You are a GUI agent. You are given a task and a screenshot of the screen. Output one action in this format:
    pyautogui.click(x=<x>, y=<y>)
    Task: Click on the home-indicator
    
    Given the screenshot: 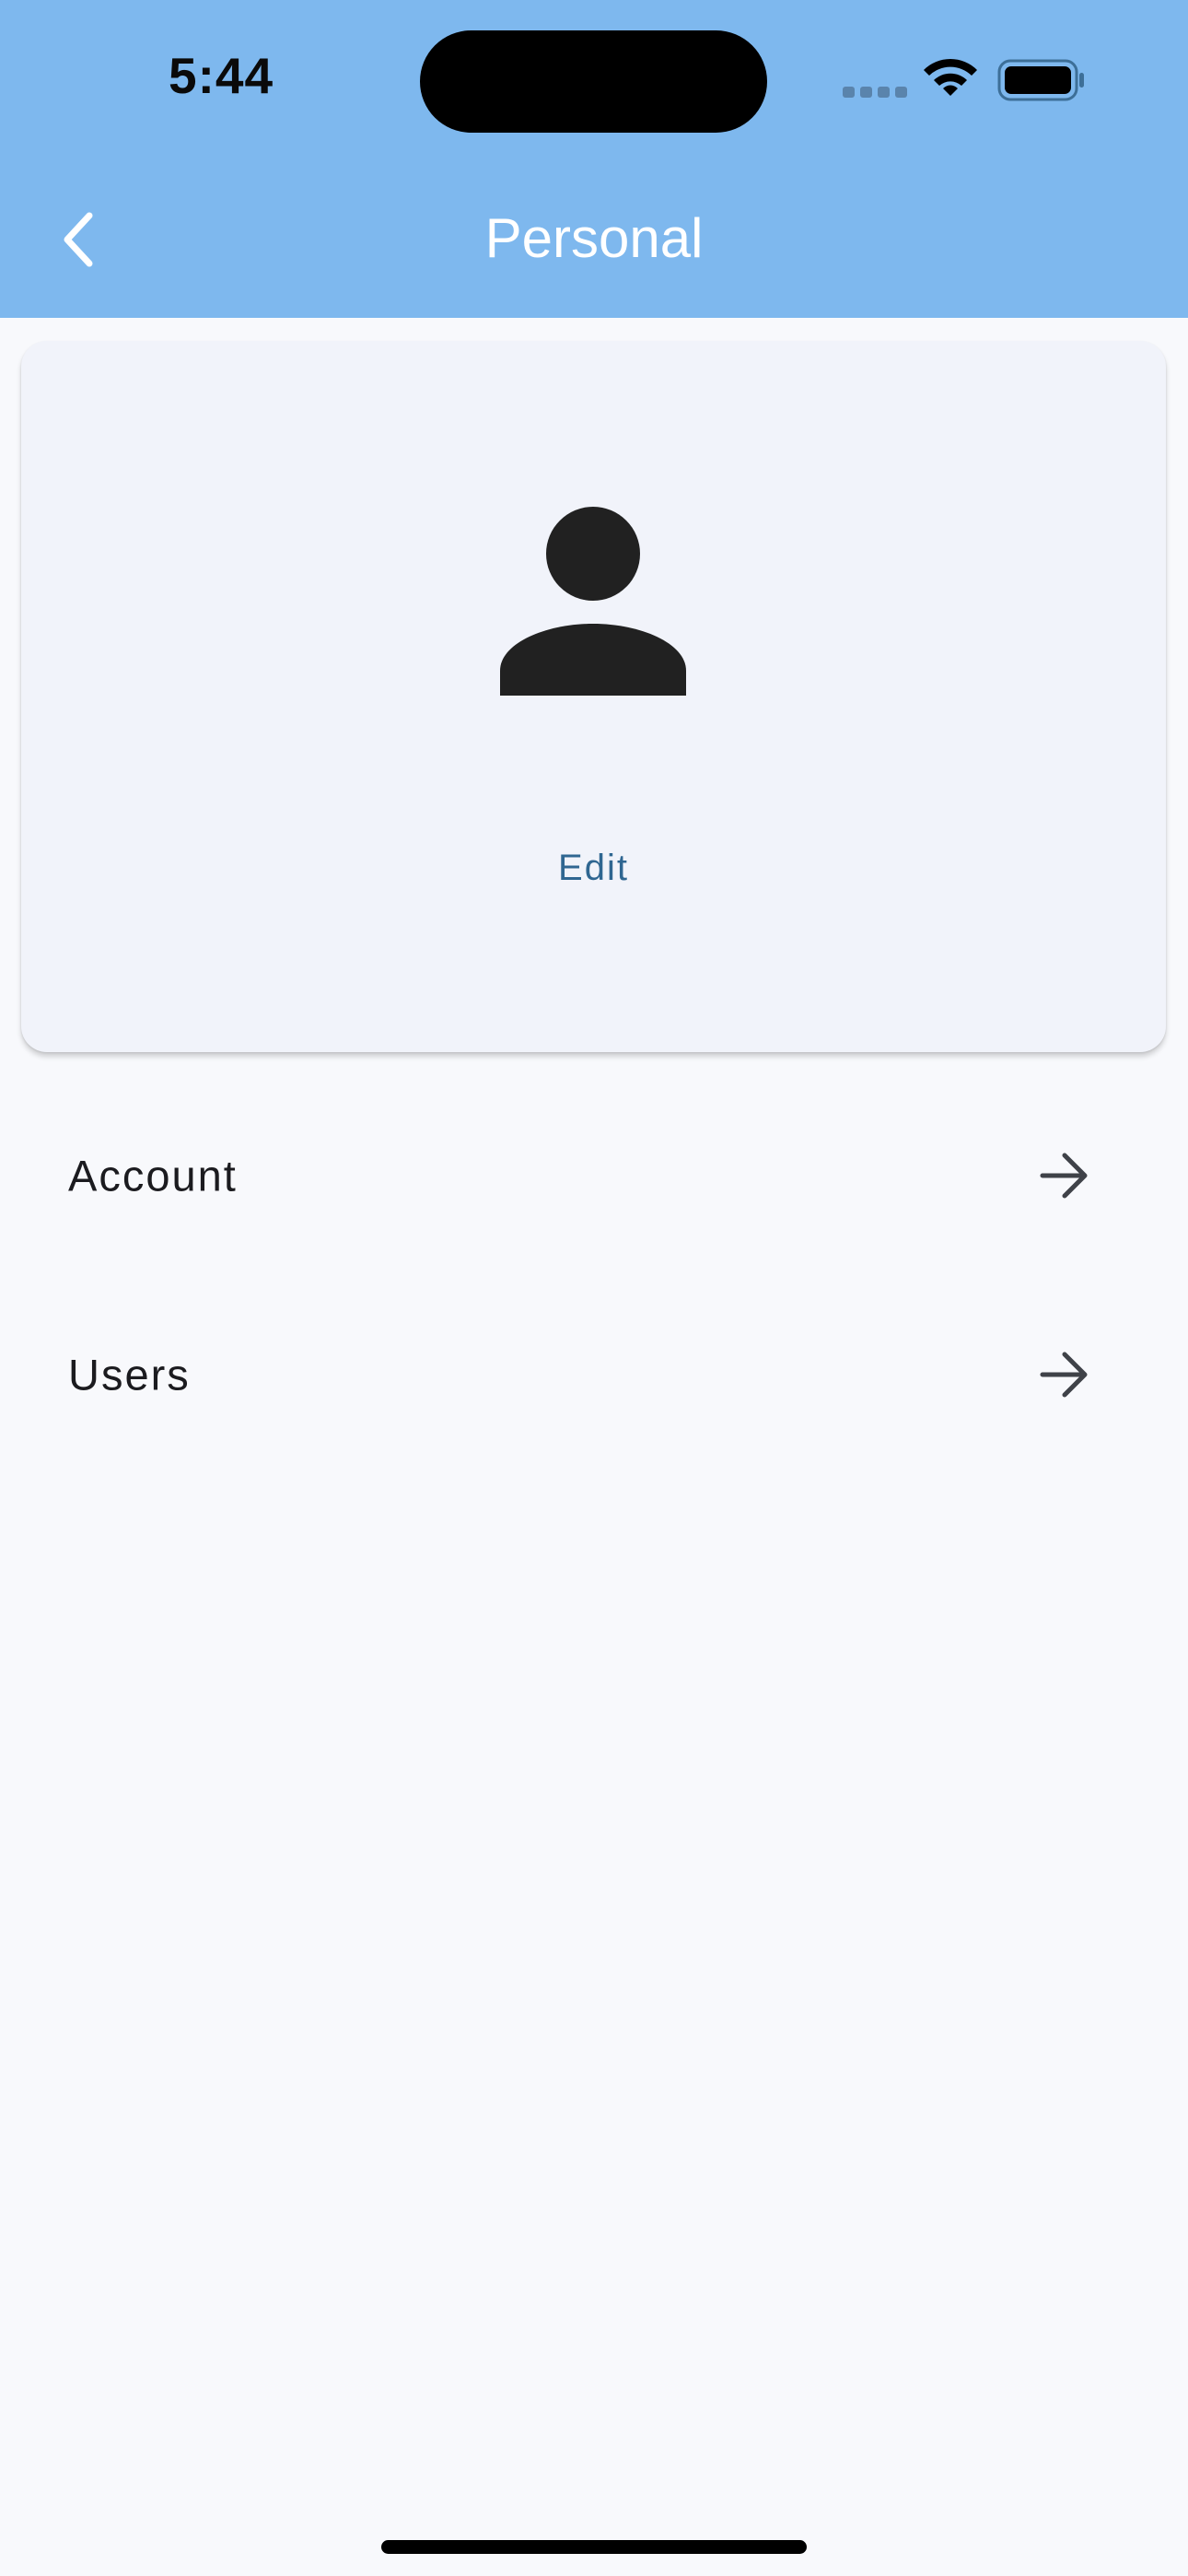 What is the action you would take?
    pyautogui.click(x=594, y=2547)
    